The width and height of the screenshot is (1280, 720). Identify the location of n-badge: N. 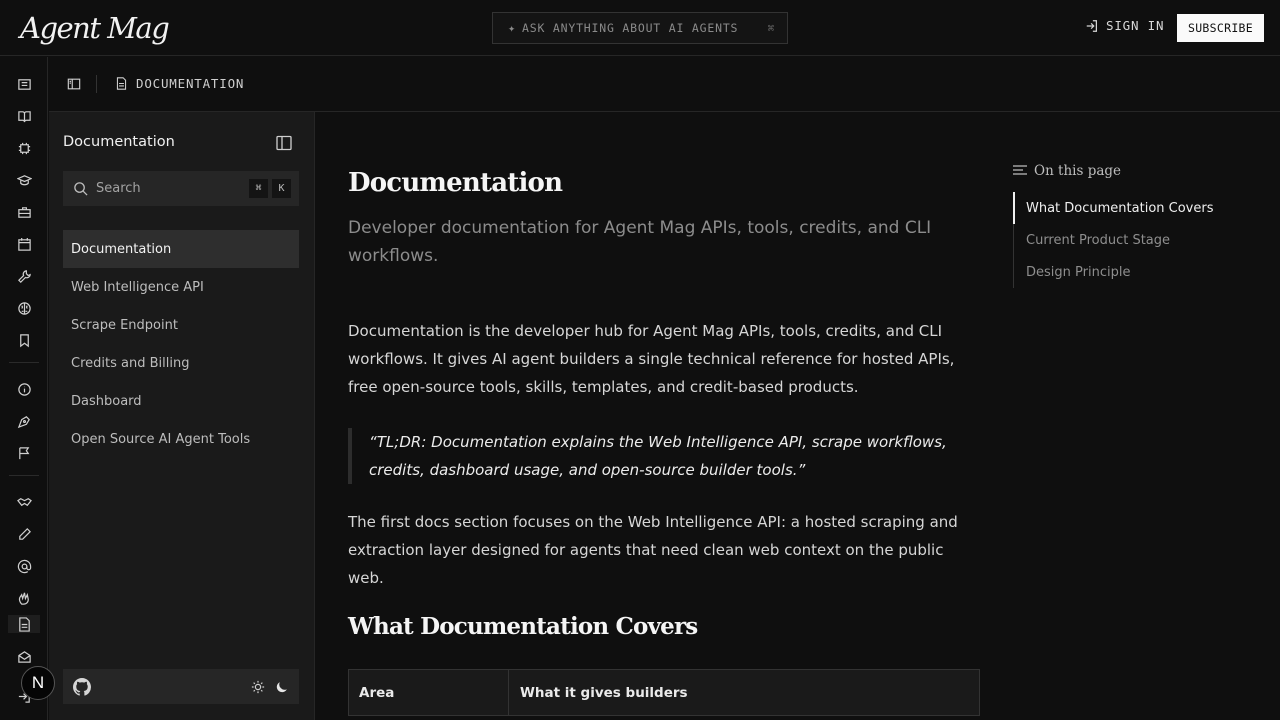
(38, 683).